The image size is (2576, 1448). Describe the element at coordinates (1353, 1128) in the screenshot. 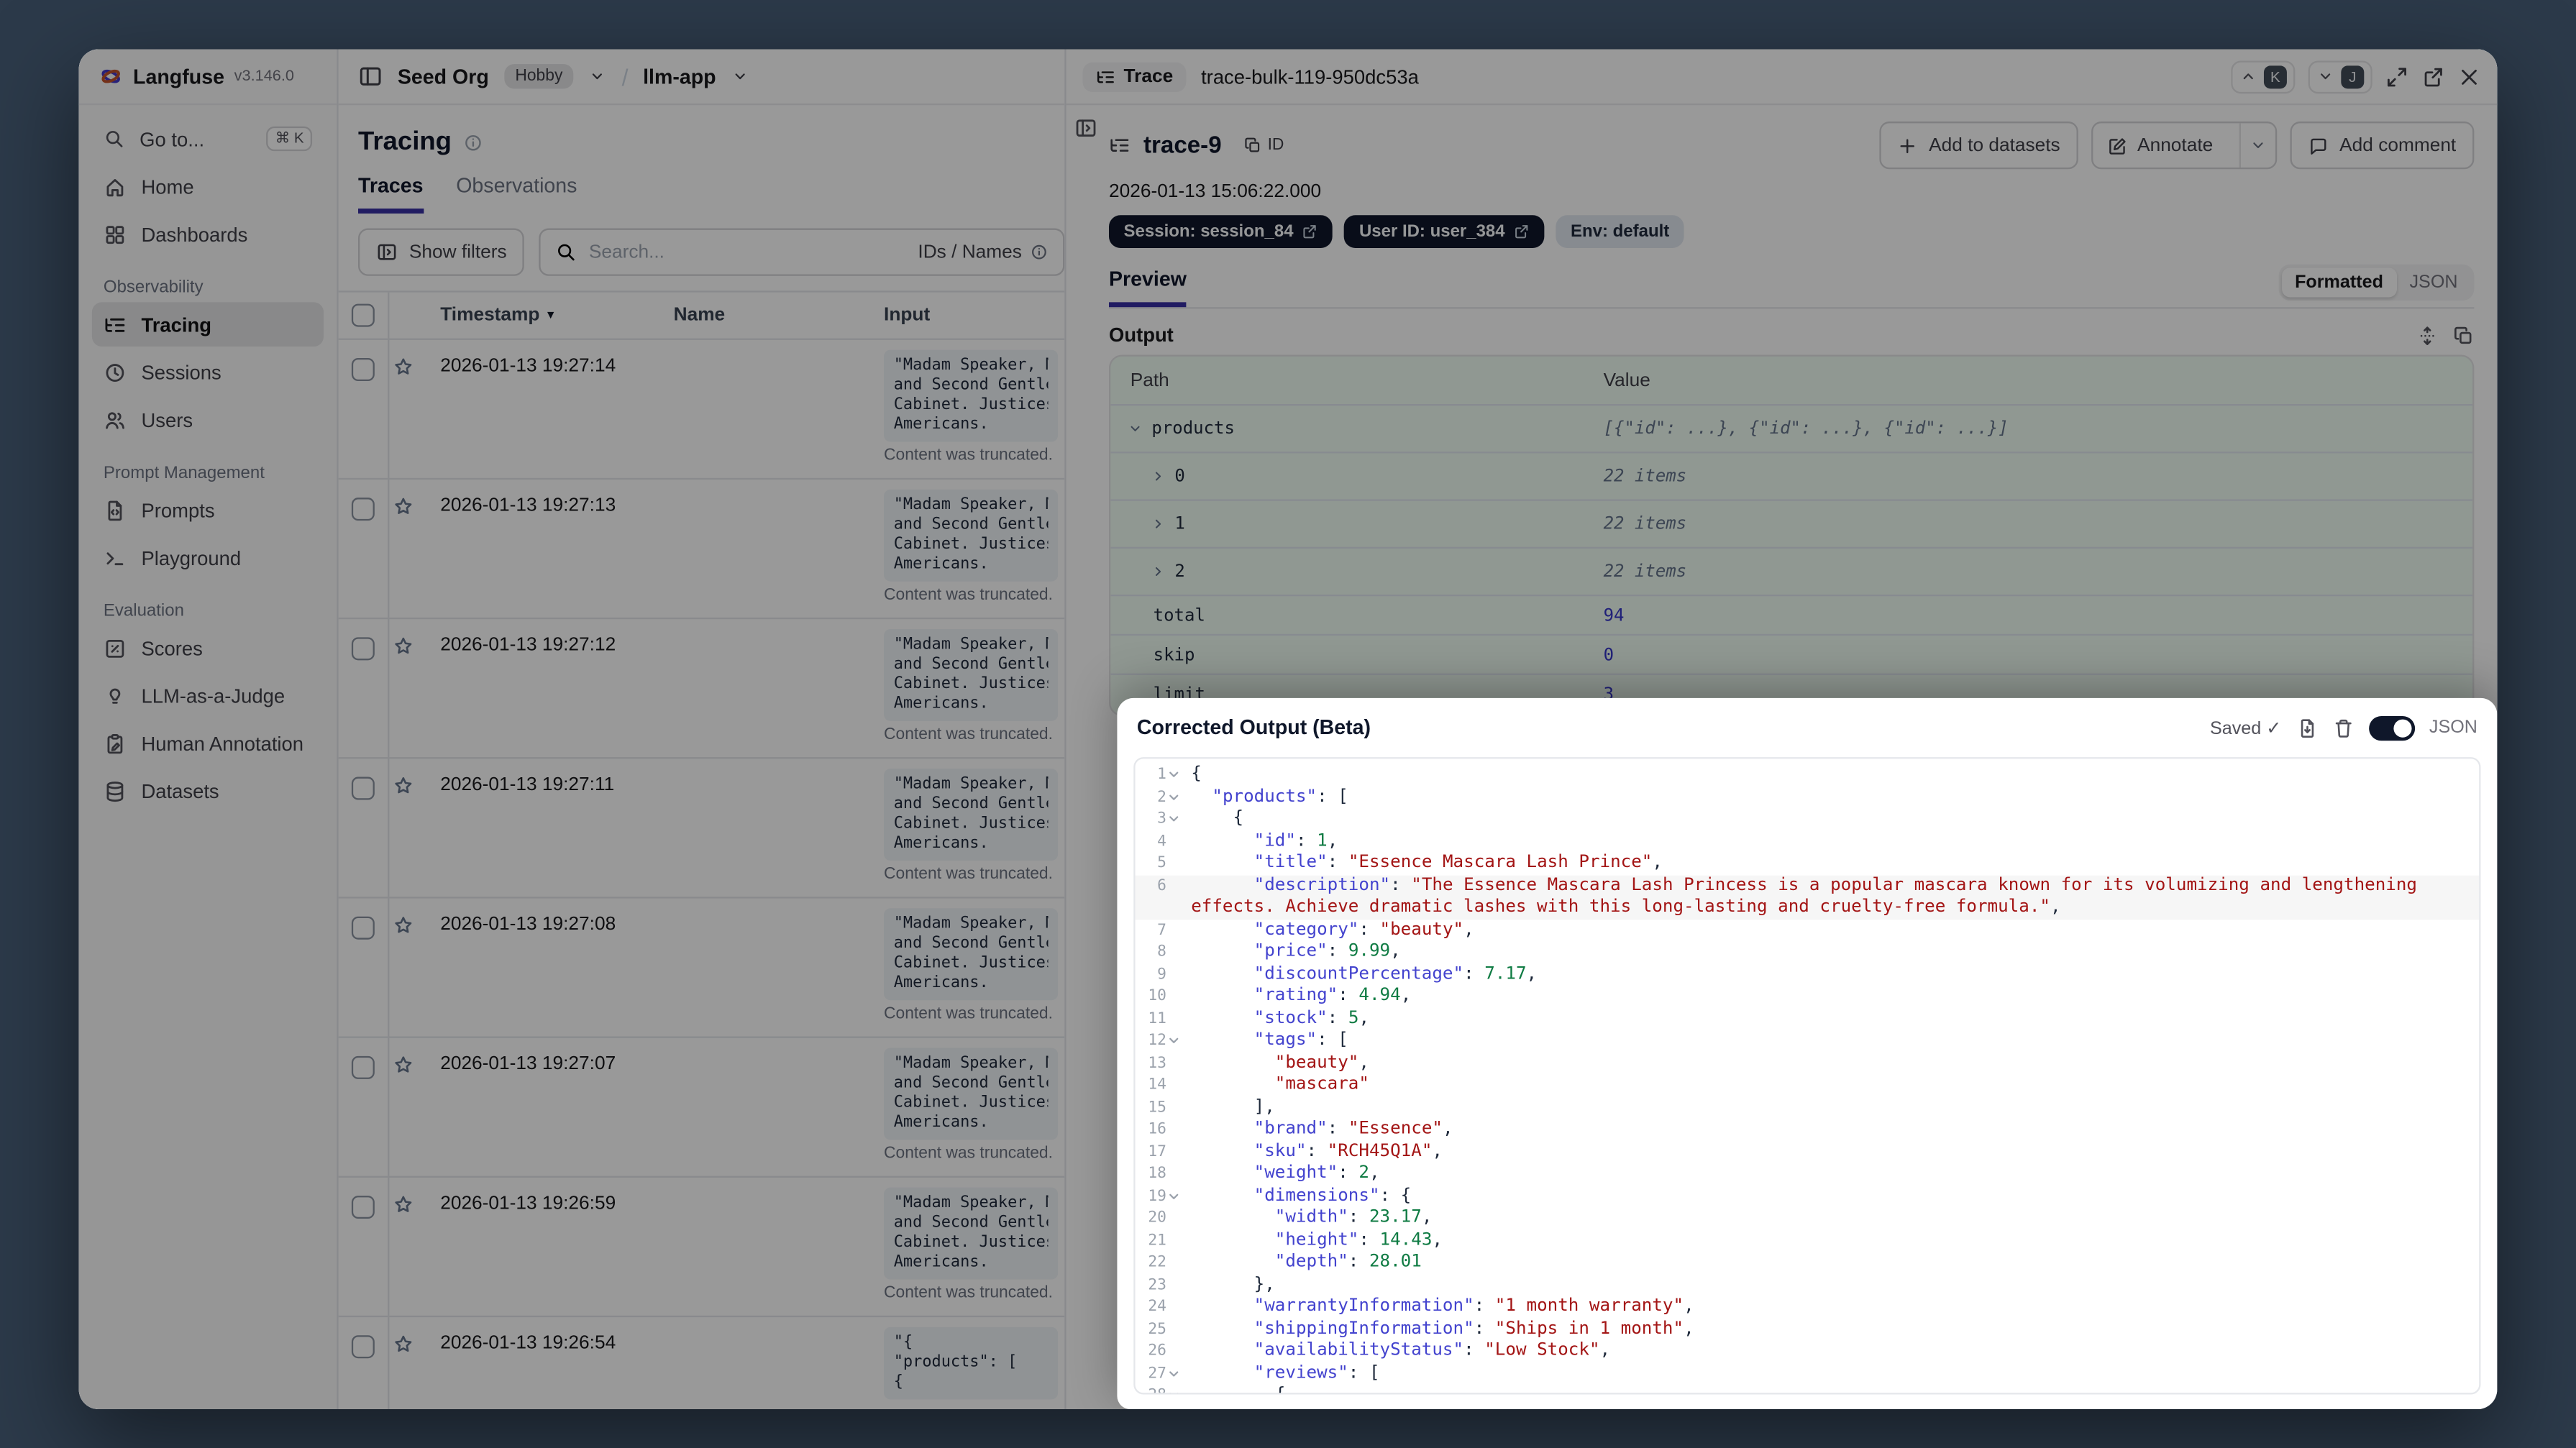

I see `code-content: "brand": "Essence",` at that location.